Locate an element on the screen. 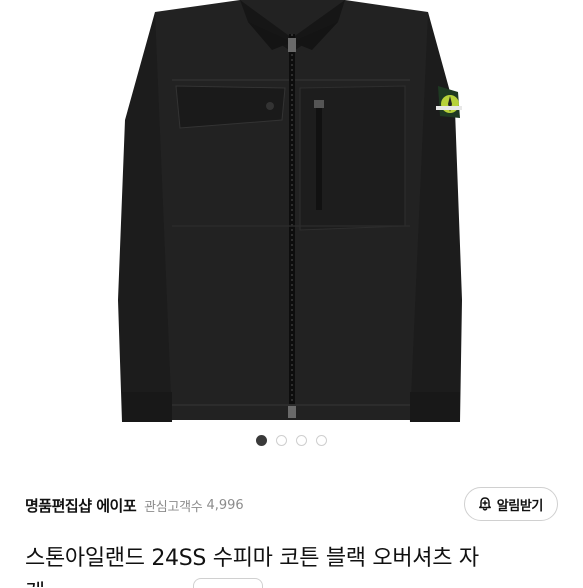 The height and width of the screenshot is (588, 583). bell-plus-icon is located at coordinates (484, 504).